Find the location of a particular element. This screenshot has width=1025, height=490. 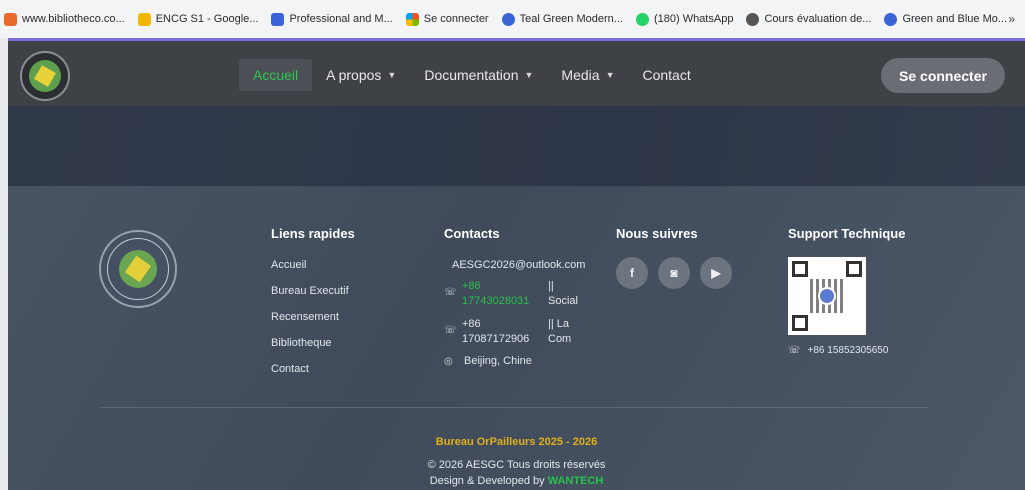

facebook-icon: f is located at coordinates (632, 273).